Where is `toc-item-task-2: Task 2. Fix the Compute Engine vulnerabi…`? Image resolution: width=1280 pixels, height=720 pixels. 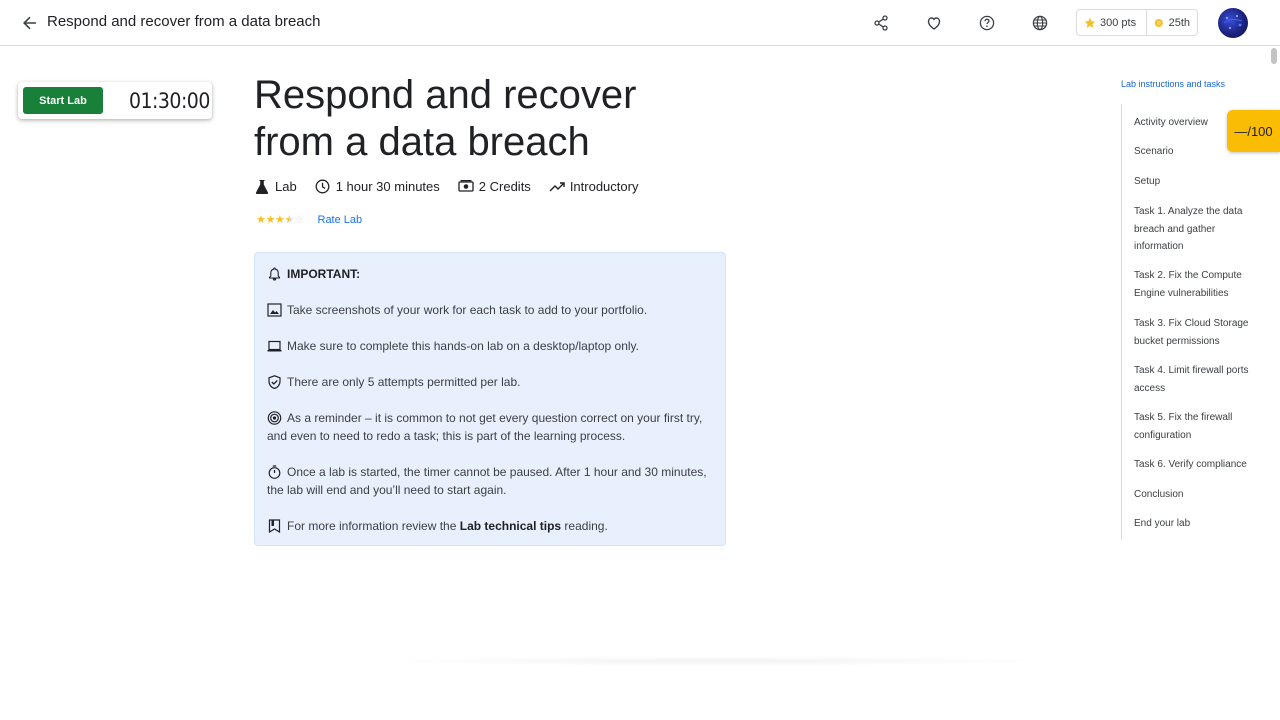
toc-item-task-2: Task 2. Fix the Compute Engine vulnerabi… is located at coordinates (1193, 284).